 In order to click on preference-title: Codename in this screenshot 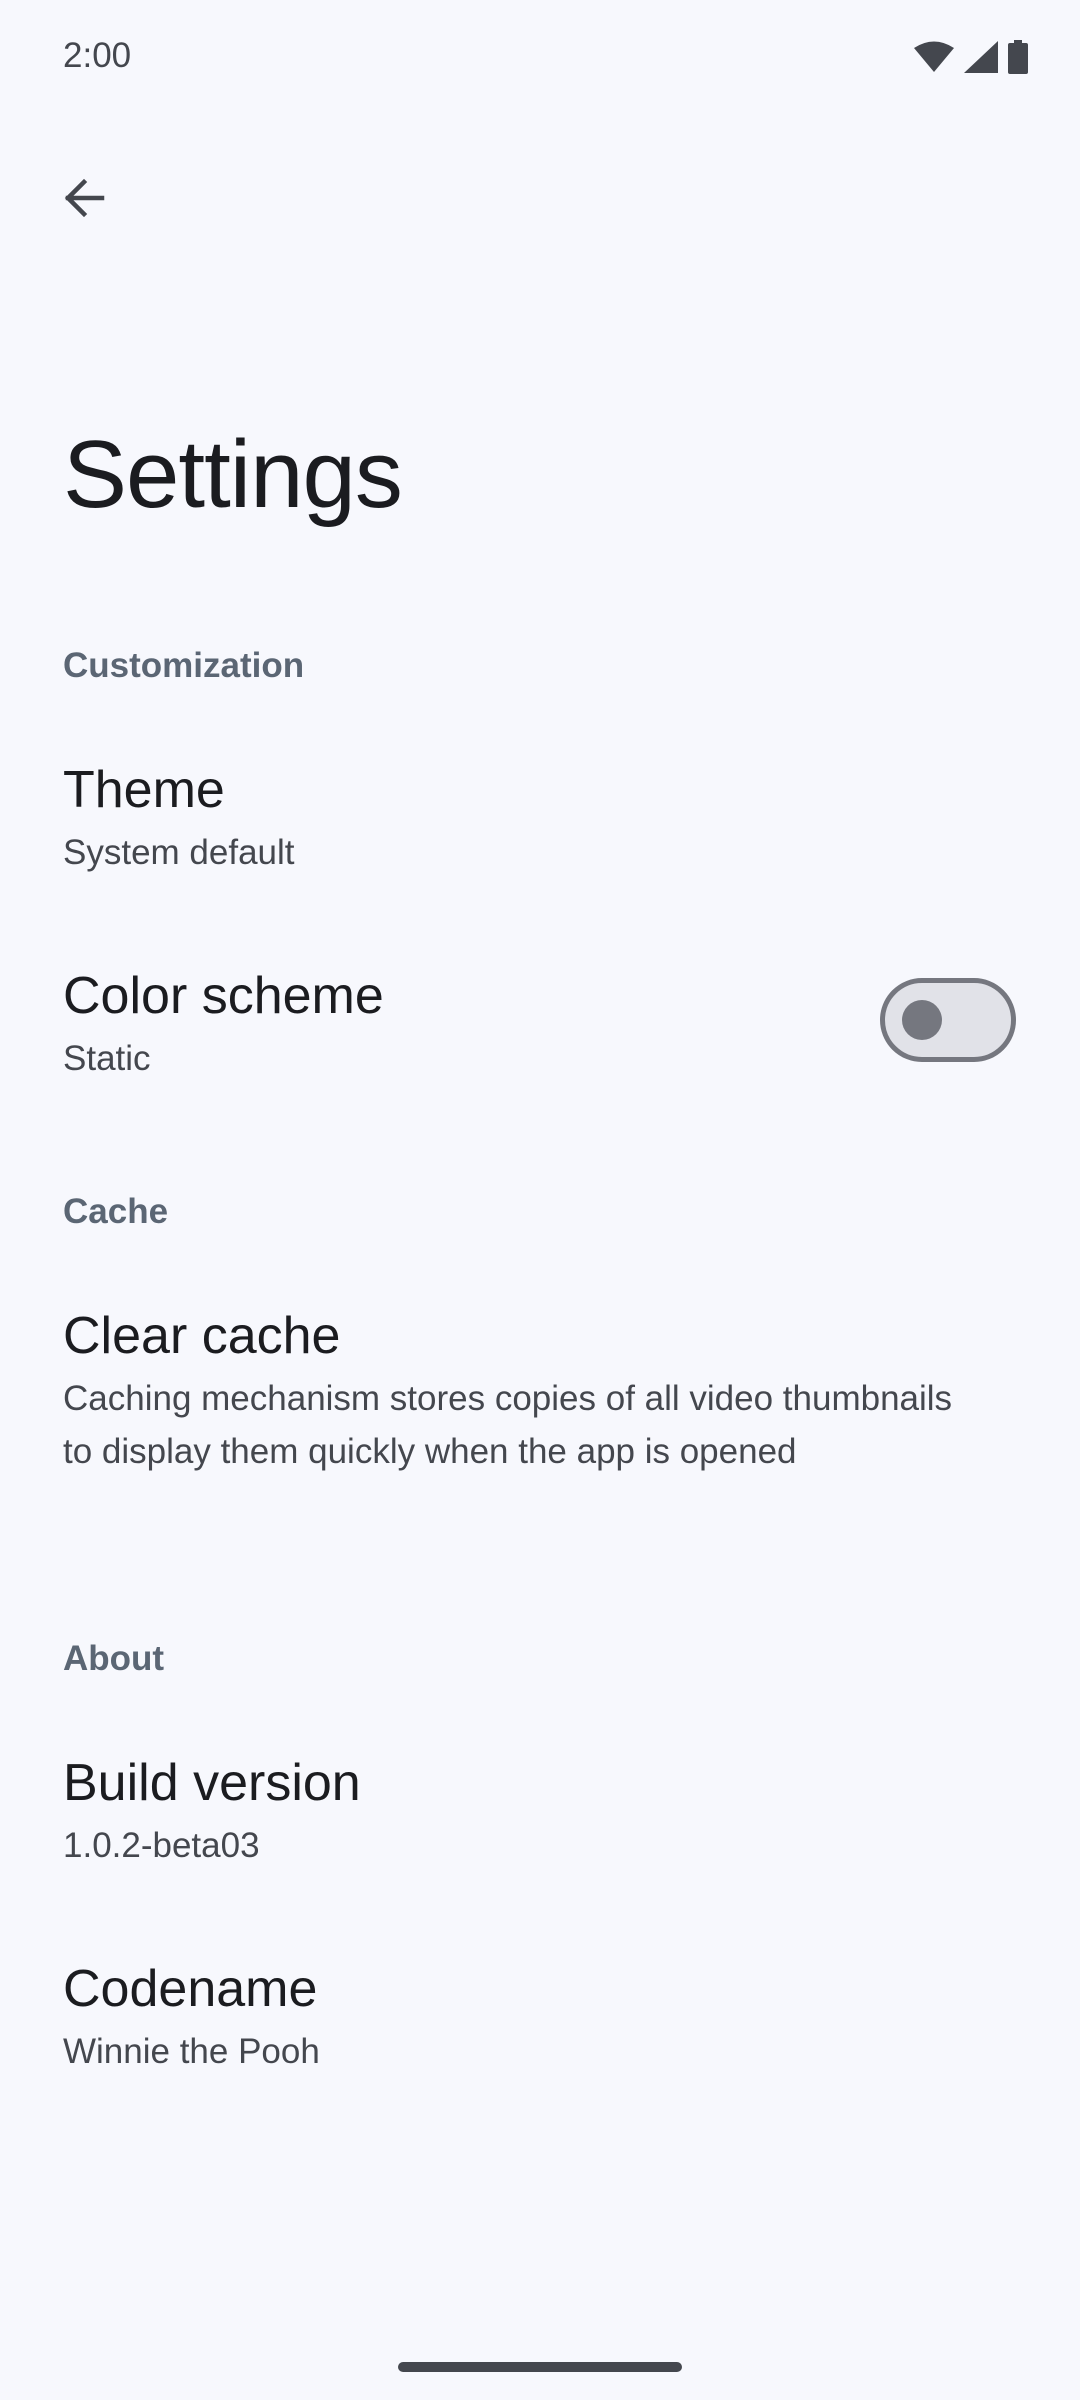, I will do `click(190, 1989)`.